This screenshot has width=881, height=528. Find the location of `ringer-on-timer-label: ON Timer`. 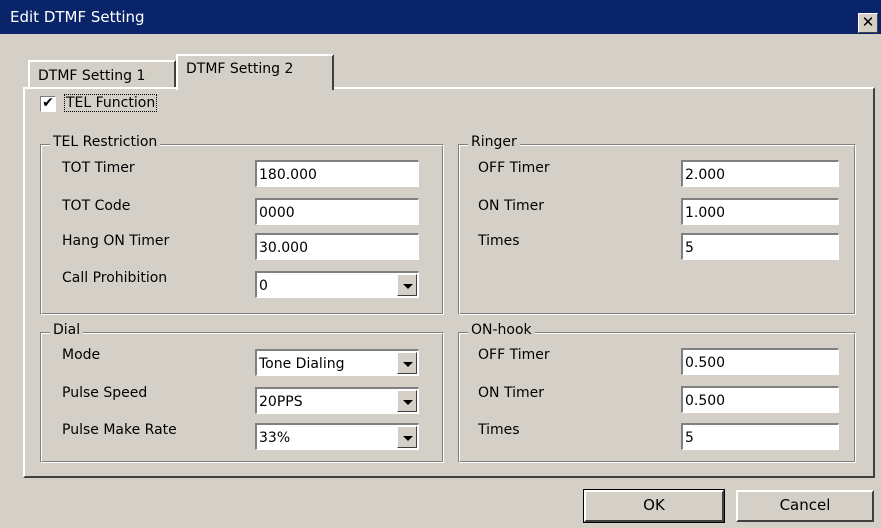

ringer-on-timer-label: ON Timer is located at coordinates (511, 206).